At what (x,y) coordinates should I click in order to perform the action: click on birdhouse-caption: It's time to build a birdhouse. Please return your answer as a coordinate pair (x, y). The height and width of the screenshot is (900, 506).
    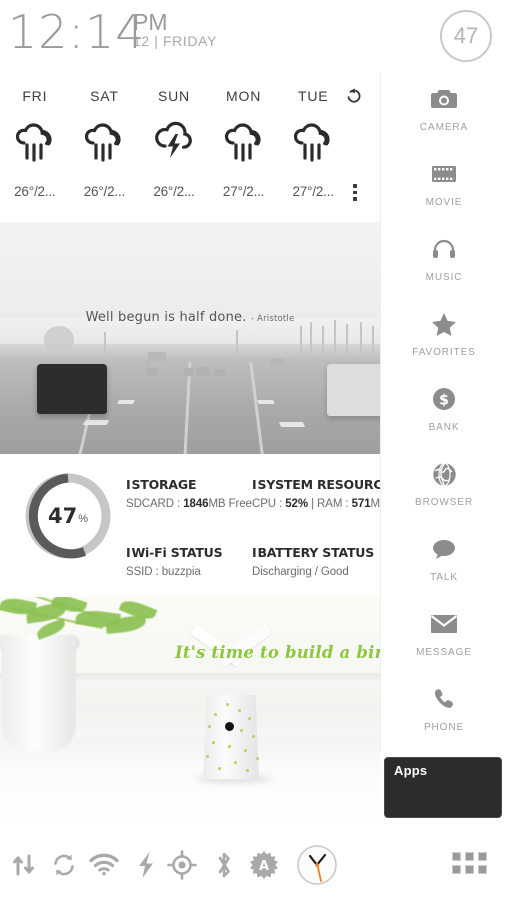
    Looking at the image, I should click on (277, 652).